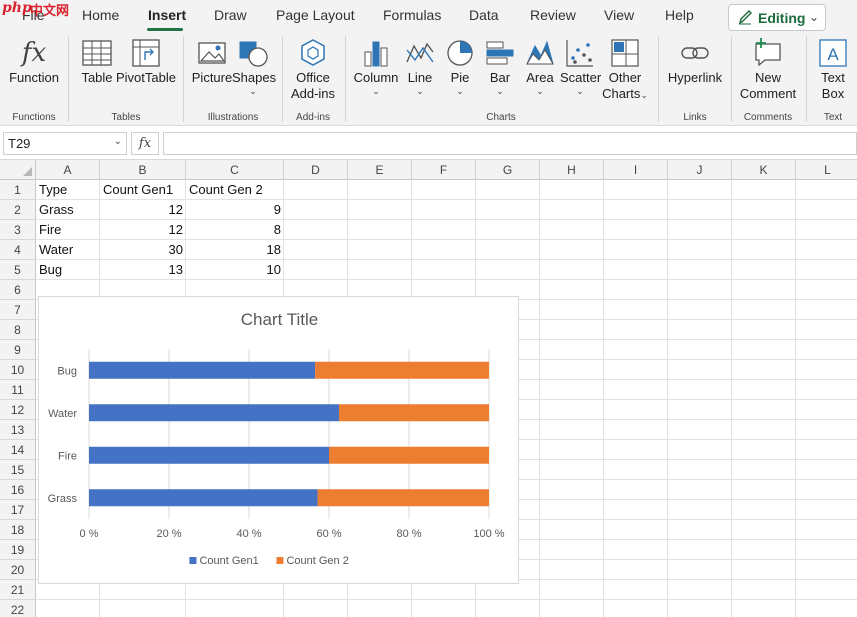  What do you see at coordinates (18, 430) in the screenshot?
I see `row-header-13: 13` at bounding box center [18, 430].